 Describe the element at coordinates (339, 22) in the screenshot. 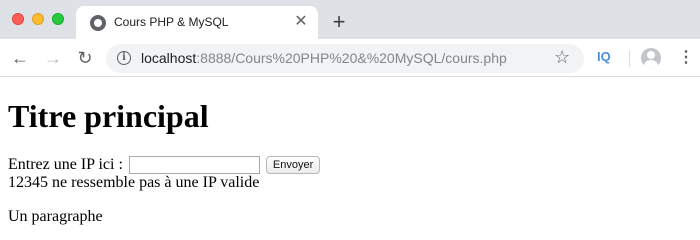

I see `new-tab-button: +` at that location.